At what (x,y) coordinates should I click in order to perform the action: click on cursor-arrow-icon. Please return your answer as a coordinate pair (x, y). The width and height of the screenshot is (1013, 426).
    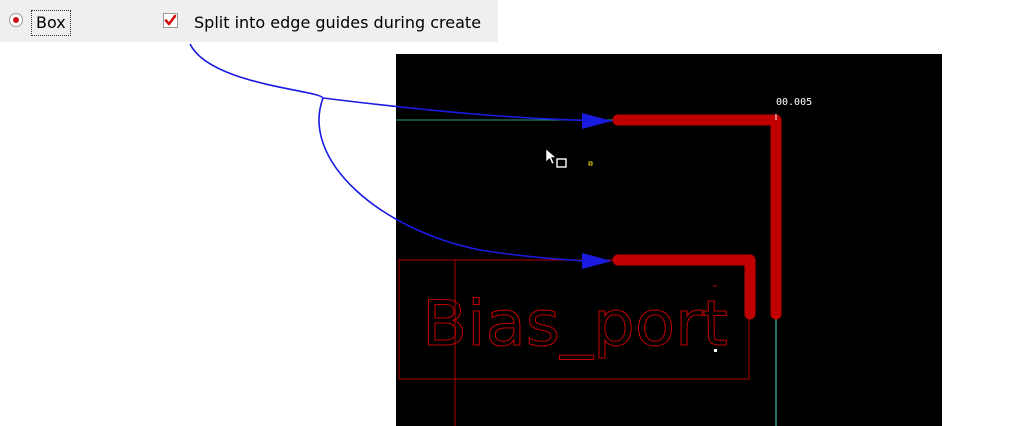
    Looking at the image, I should click on (551, 156).